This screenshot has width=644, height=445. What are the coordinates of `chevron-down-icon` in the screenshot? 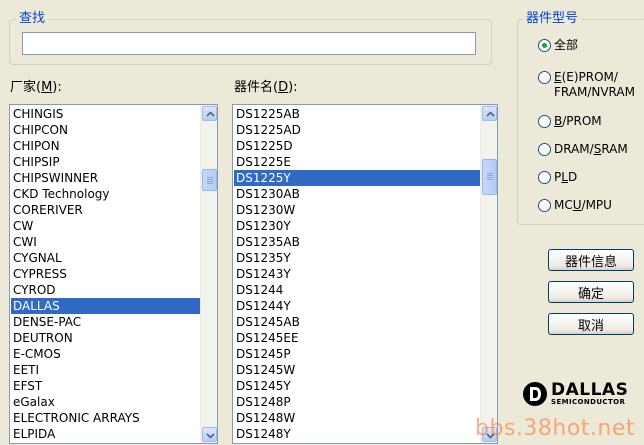 It's located at (210, 436).